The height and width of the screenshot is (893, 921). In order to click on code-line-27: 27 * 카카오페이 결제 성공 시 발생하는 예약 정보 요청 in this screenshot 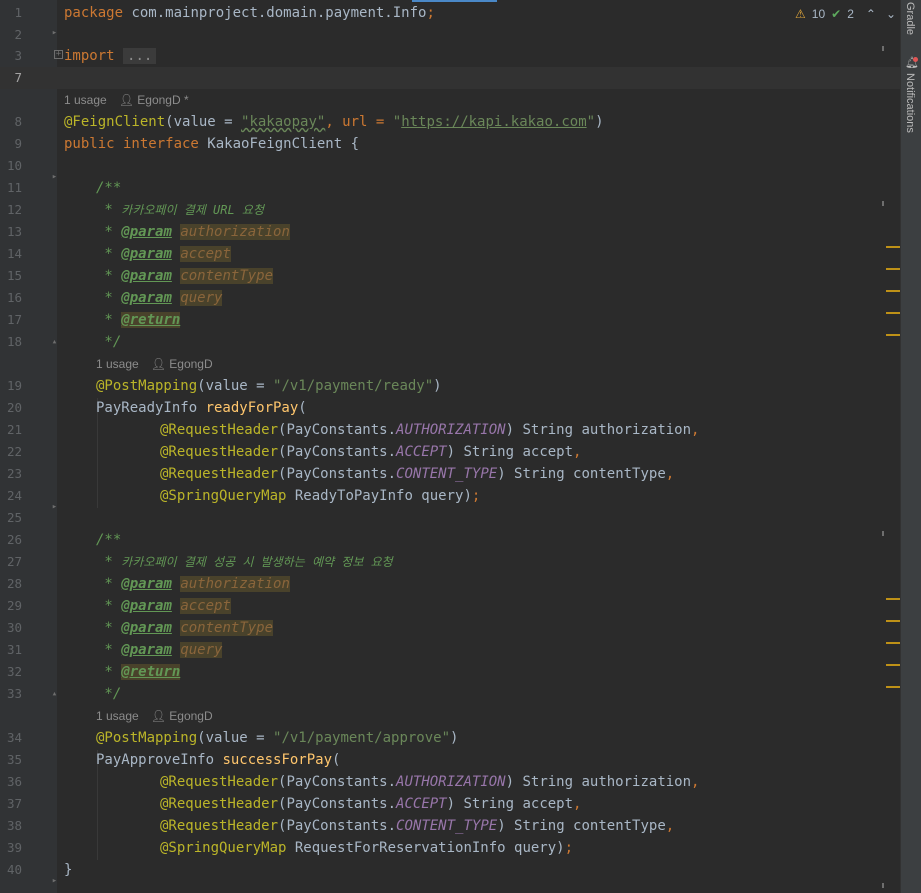, I will do `click(450, 562)`.